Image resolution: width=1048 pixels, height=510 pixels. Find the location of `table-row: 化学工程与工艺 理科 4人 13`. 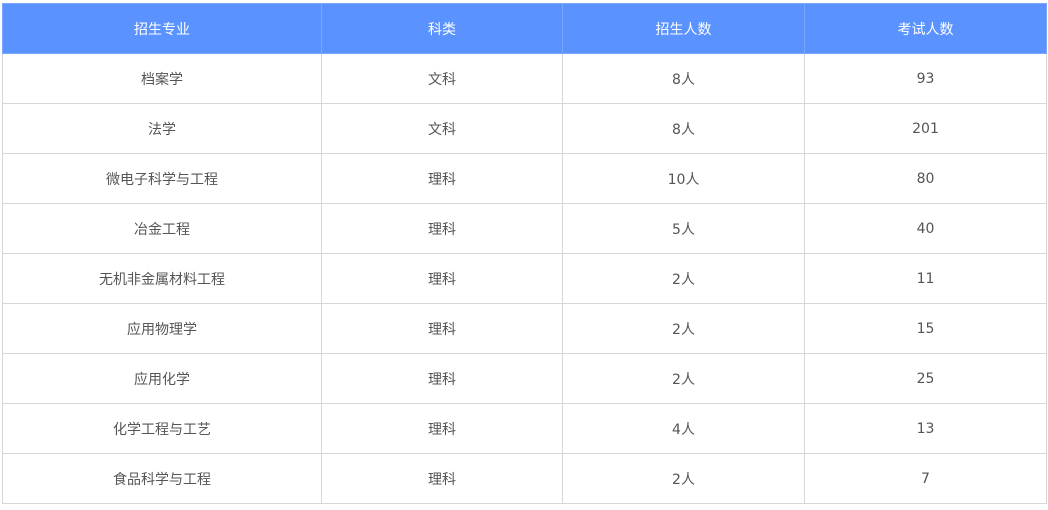

table-row: 化学工程与工艺 理科 4人 13 is located at coordinates (524, 428).